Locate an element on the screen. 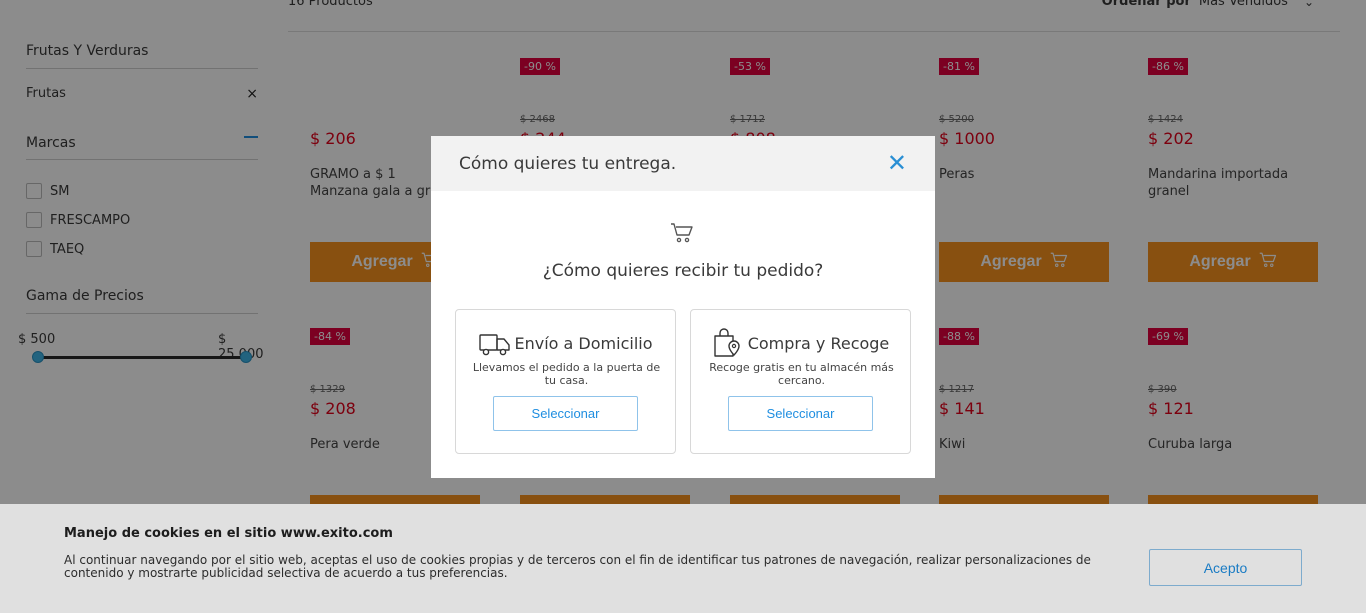  modal-title: Cómo quieres tu entrega. is located at coordinates (568, 164).